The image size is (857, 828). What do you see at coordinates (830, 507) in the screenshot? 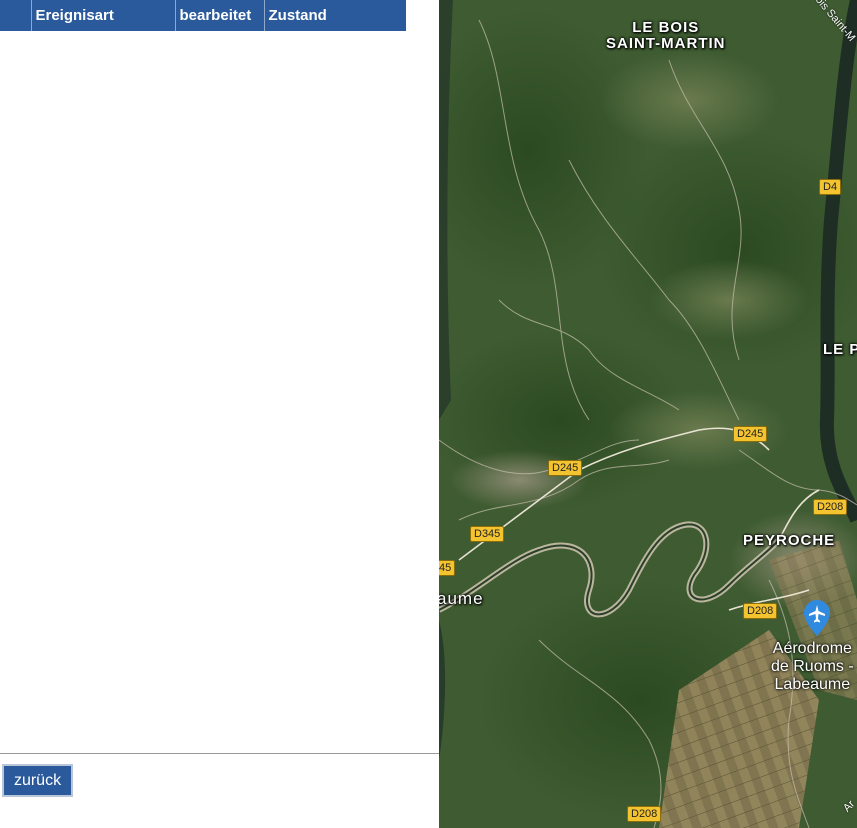
I see `road-shield-d208-north: D208` at bounding box center [830, 507].